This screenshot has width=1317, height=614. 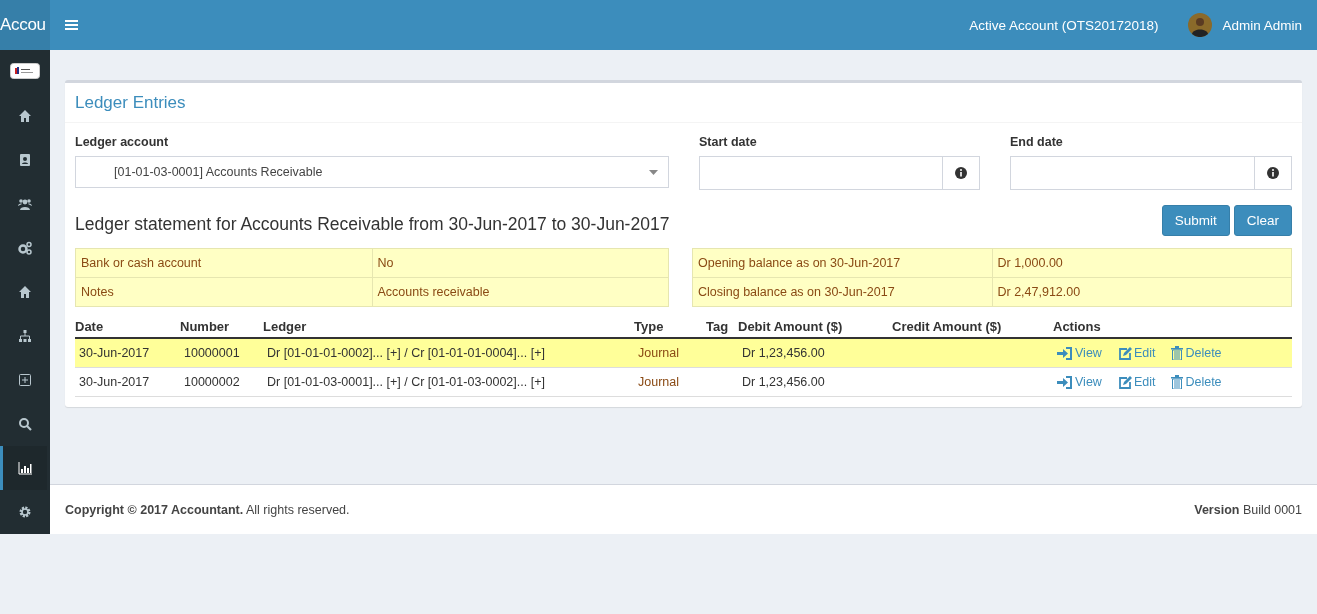 What do you see at coordinates (212, 353) in the screenshot?
I see `table-cell-text: 10000001` at bounding box center [212, 353].